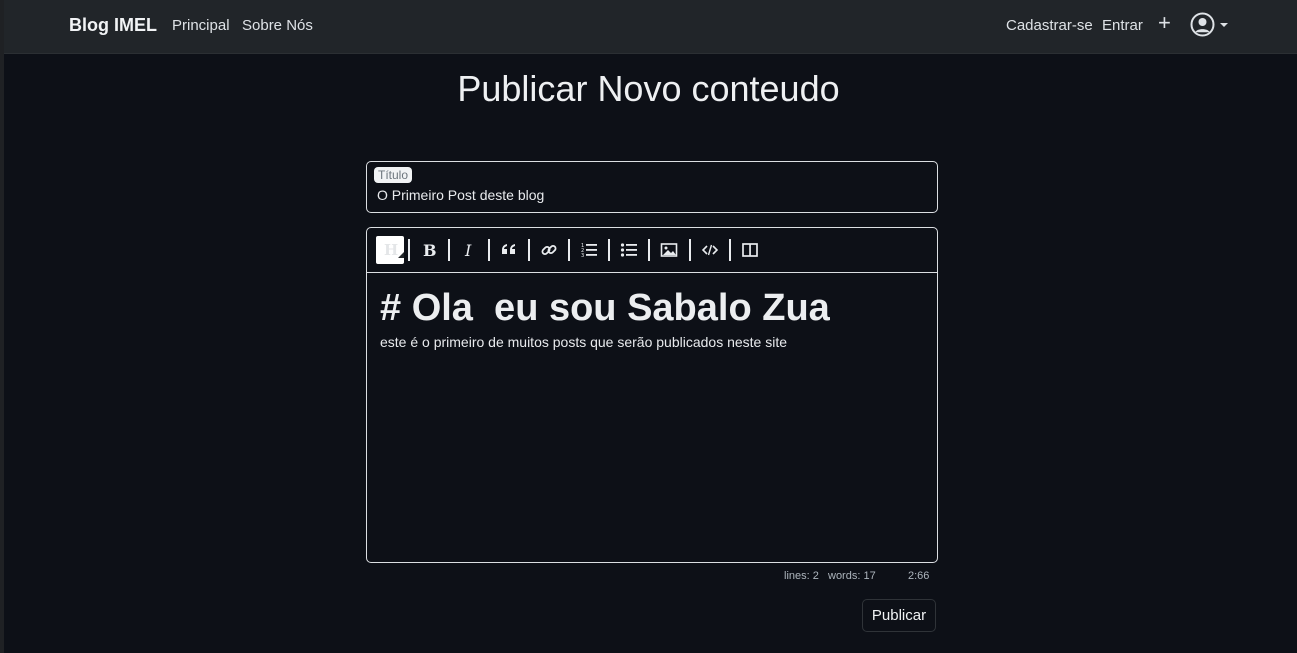 This screenshot has height=653, width=1297. Describe the element at coordinates (509, 250) in the screenshot. I see `quote-icon` at that location.